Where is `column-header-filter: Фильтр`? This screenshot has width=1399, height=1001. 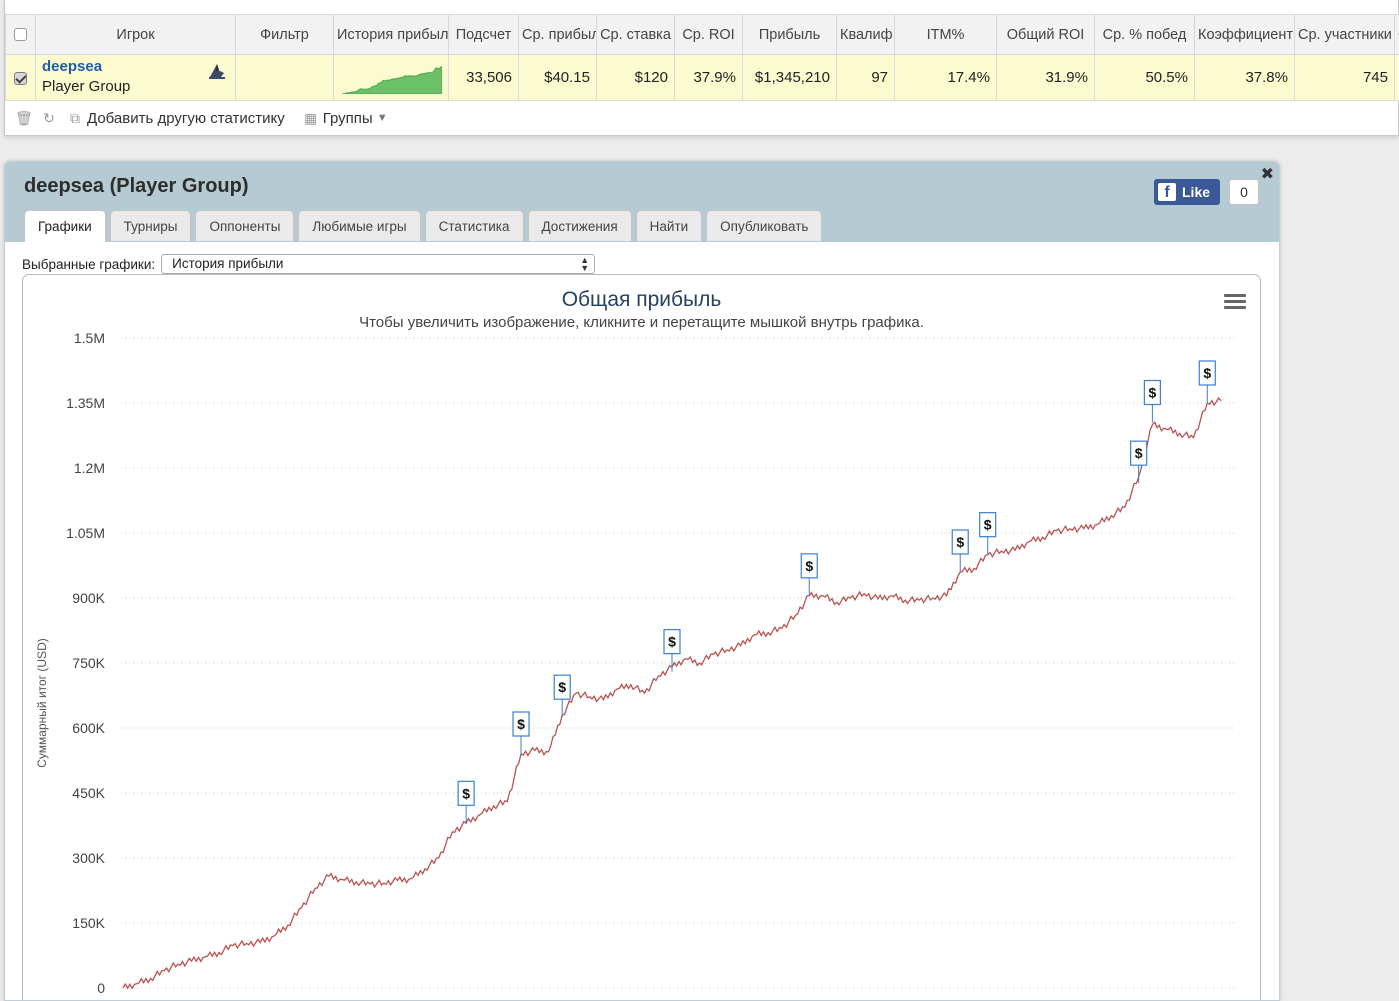 column-header-filter: Фильтр is located at coordinates (285, 35).